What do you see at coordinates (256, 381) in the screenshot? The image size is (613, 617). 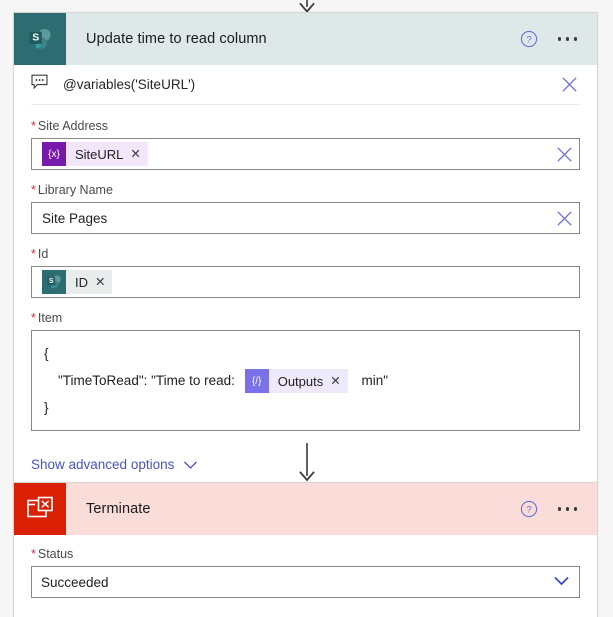 I see `compose-icon: {/}` at bounding box center [256, 381].